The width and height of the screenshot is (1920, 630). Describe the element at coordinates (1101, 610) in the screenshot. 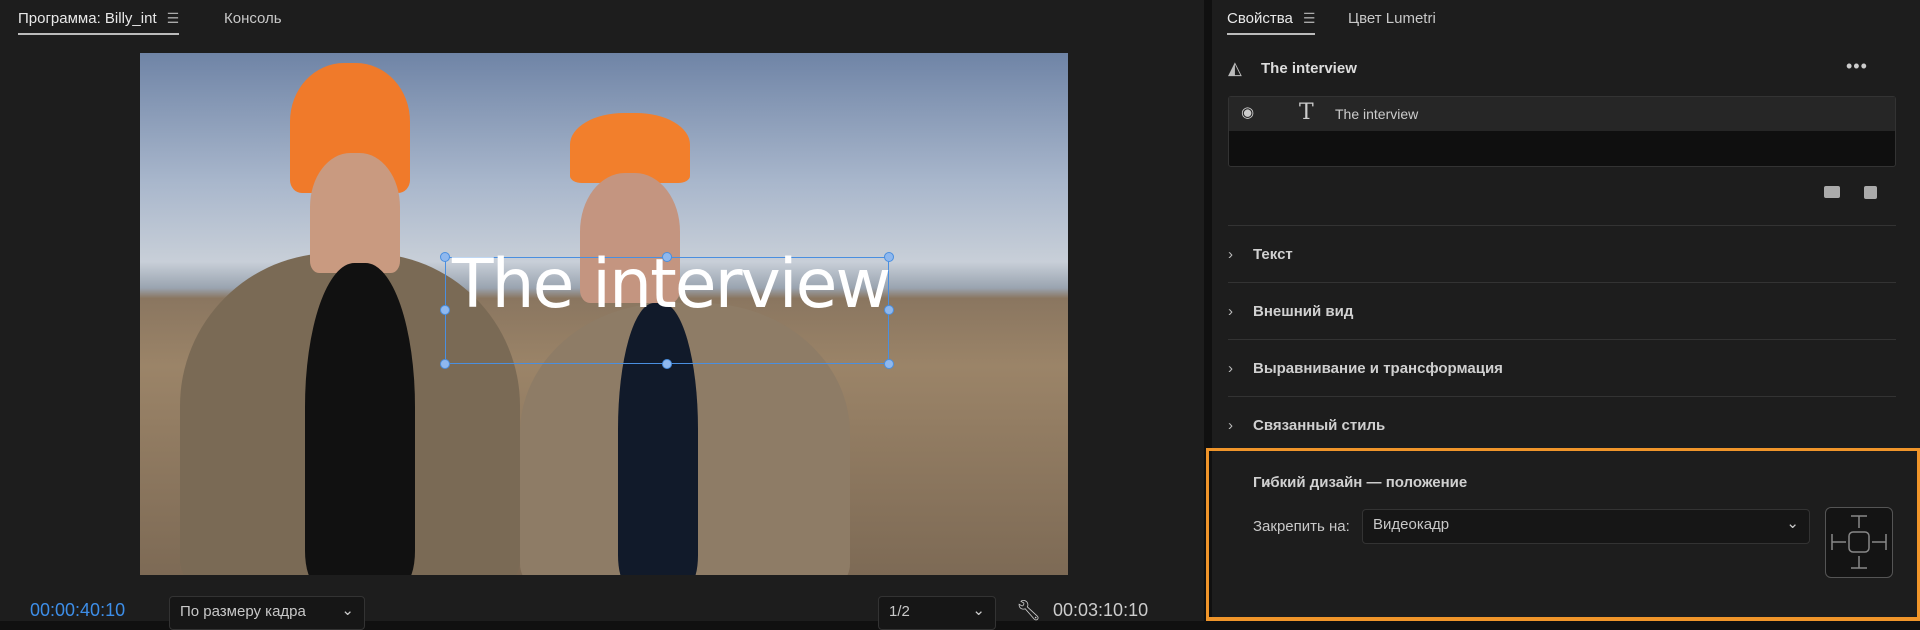

I see `duration-timecode: 00:03:10:10` at that location.